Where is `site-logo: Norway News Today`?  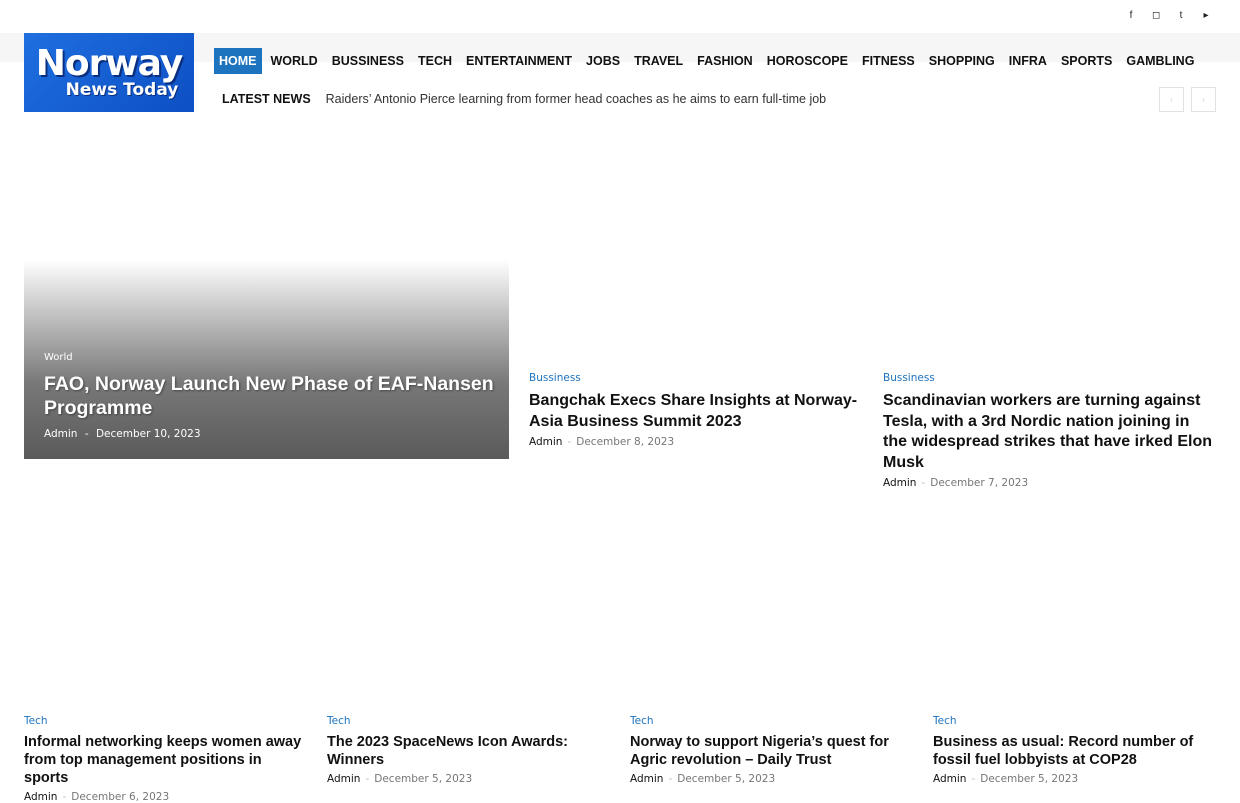 site-logo: Norway News Today is located at coordinates (109, 72).